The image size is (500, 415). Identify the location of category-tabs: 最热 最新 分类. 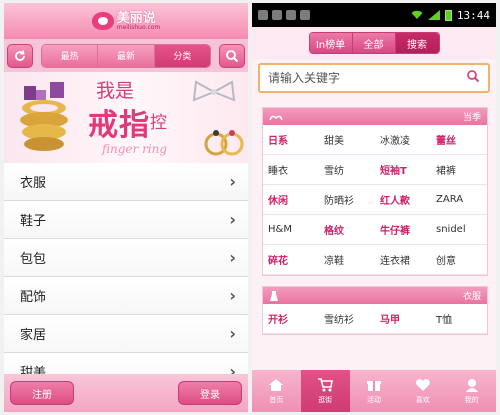
(126, 55).